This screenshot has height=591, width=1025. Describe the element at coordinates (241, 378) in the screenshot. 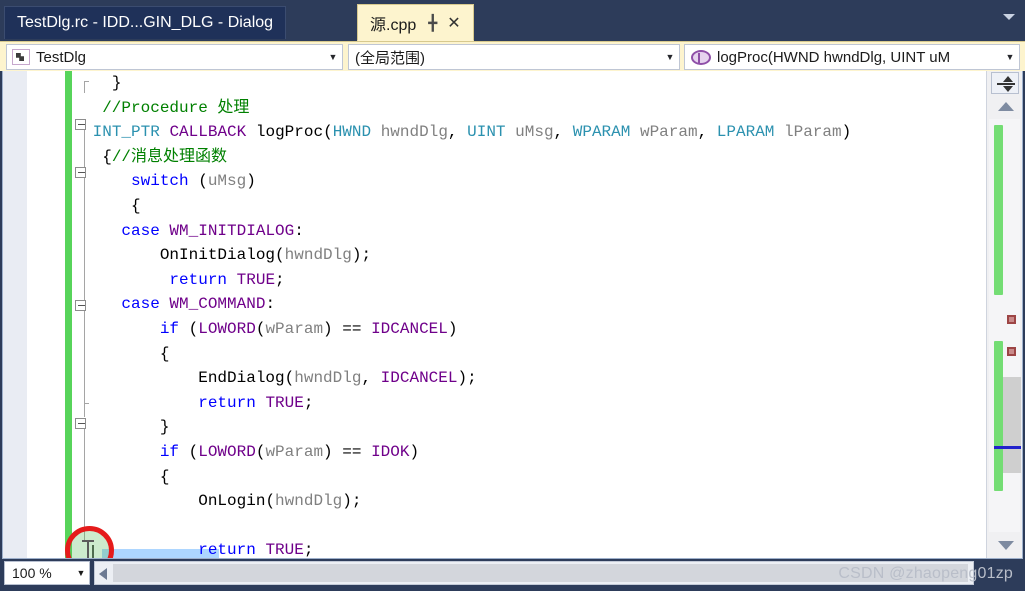

I see `code-token: EndDialog` at that location.